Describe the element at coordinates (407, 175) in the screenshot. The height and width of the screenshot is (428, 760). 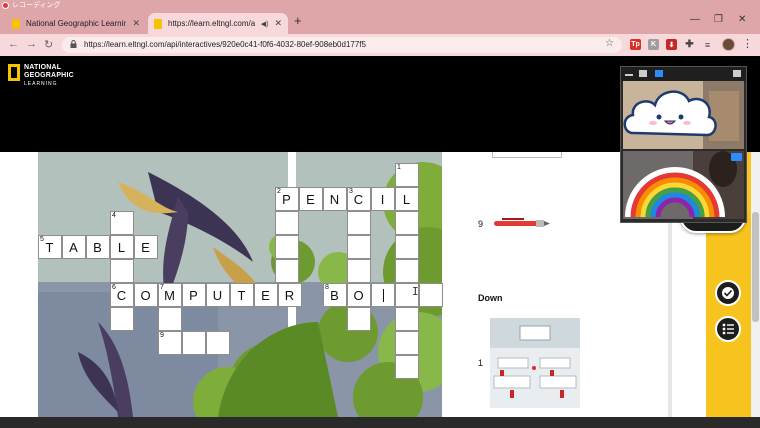
I see `crossword-cell: 1` at that location.